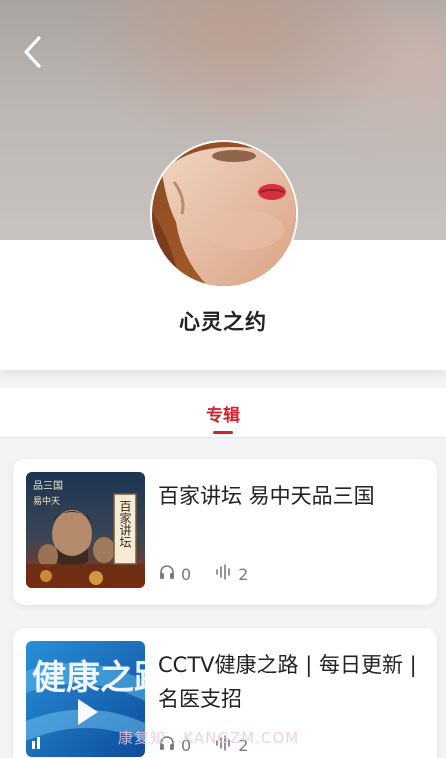  What do you see at coordinates (223, 432) in the screenshot?
I see `tab-active-indicator` at bounding box center [223, 432].